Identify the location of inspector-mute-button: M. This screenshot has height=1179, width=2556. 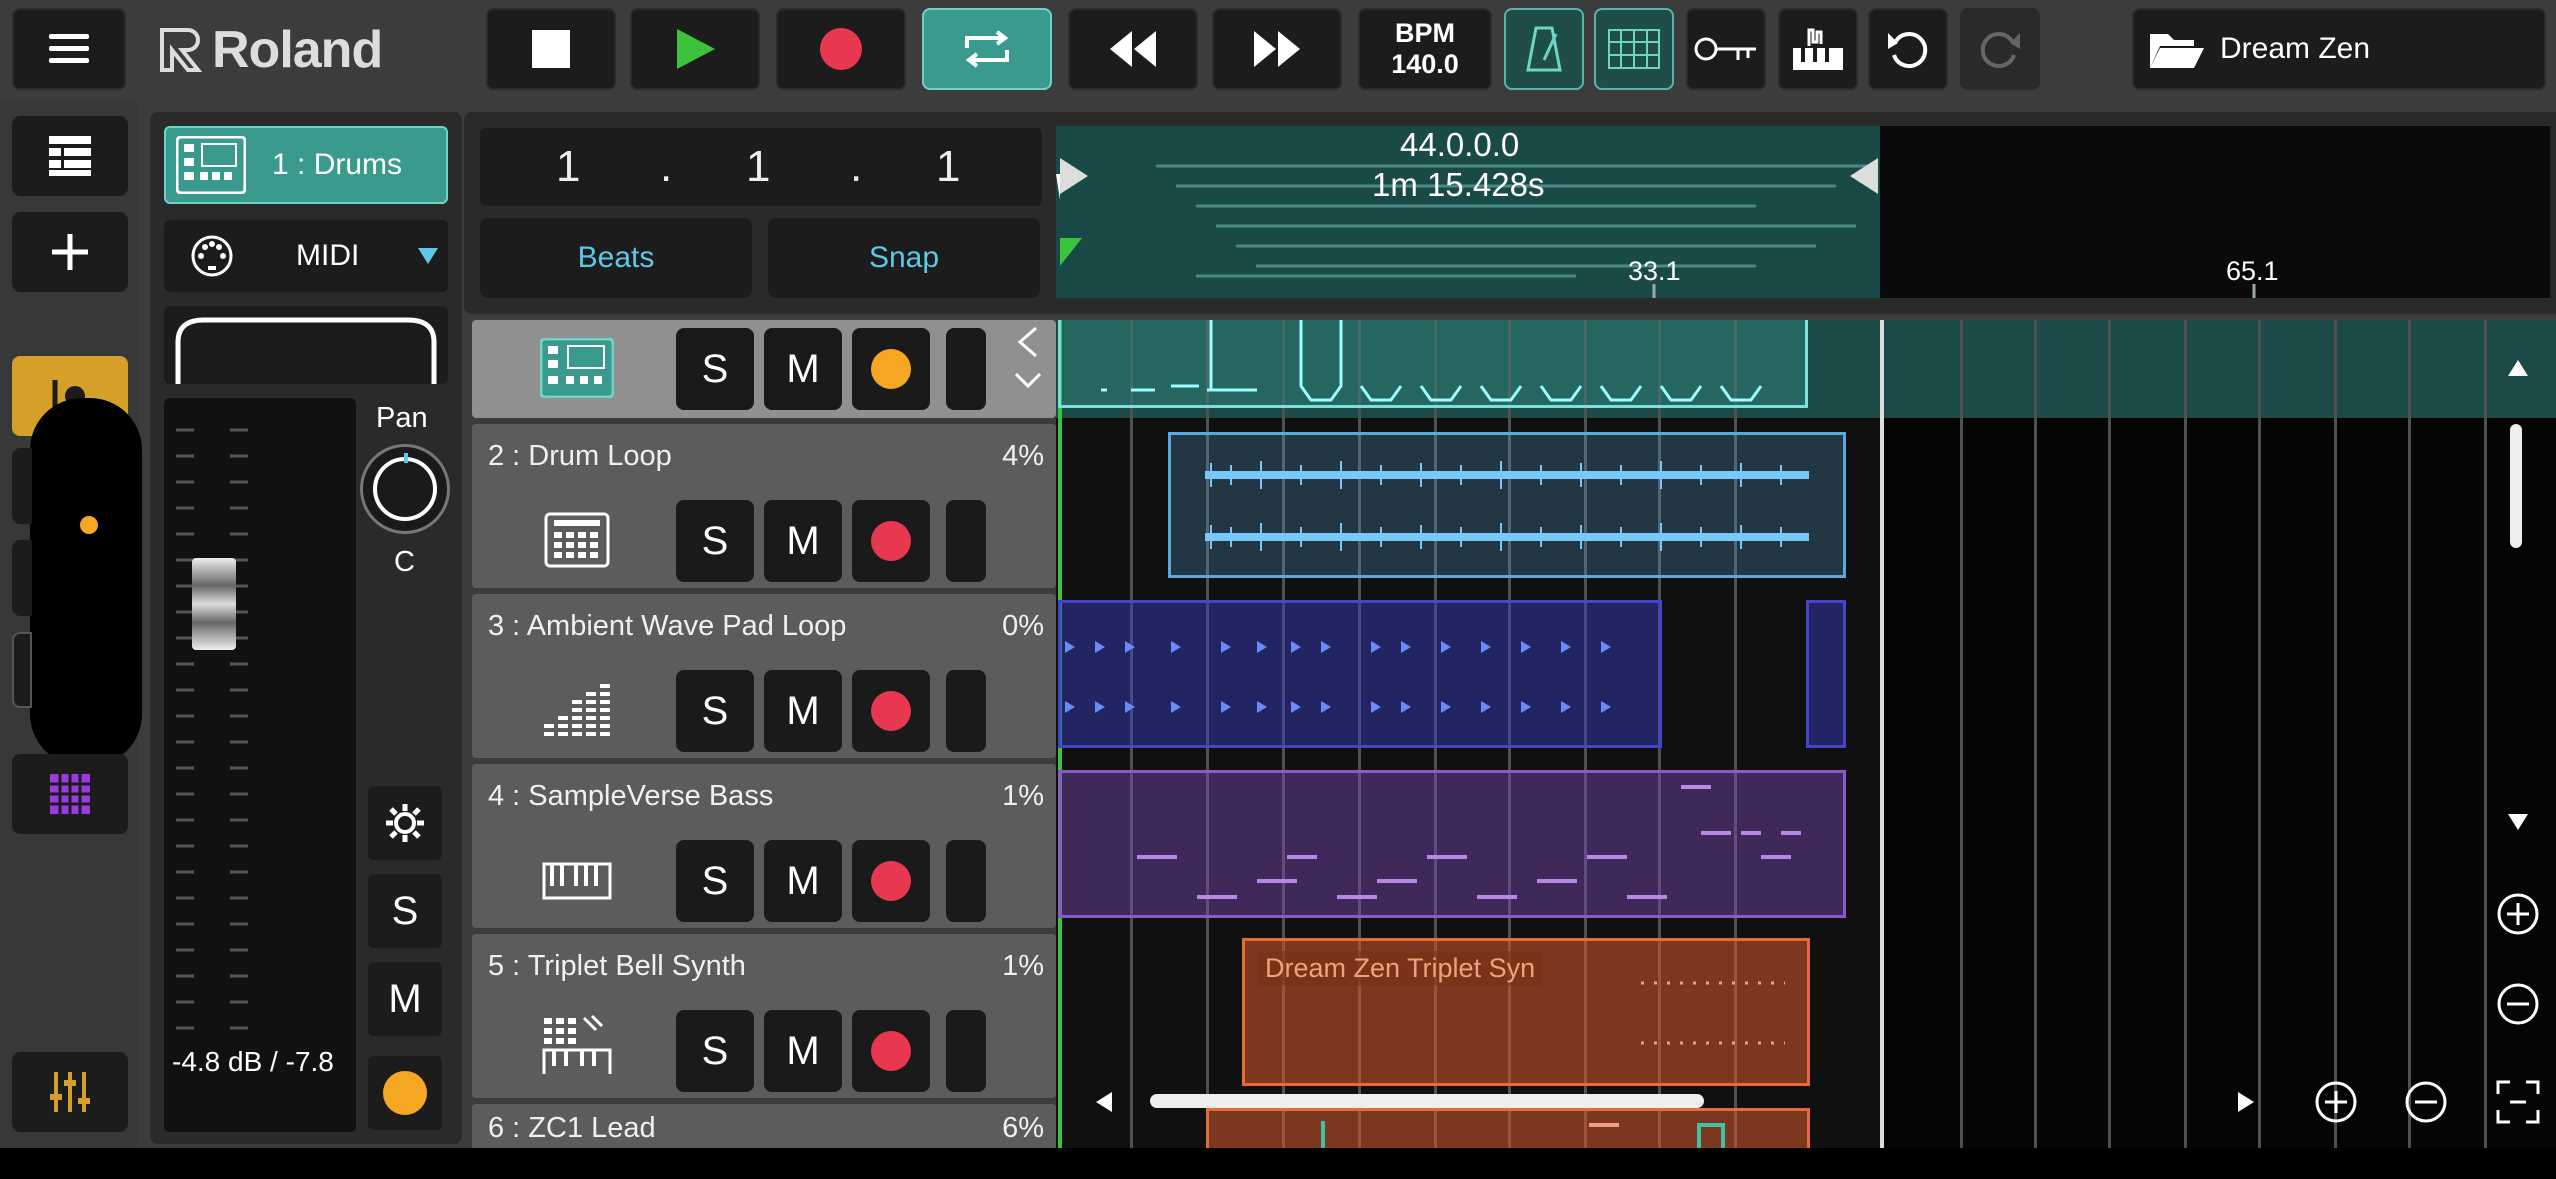
(405, 999).